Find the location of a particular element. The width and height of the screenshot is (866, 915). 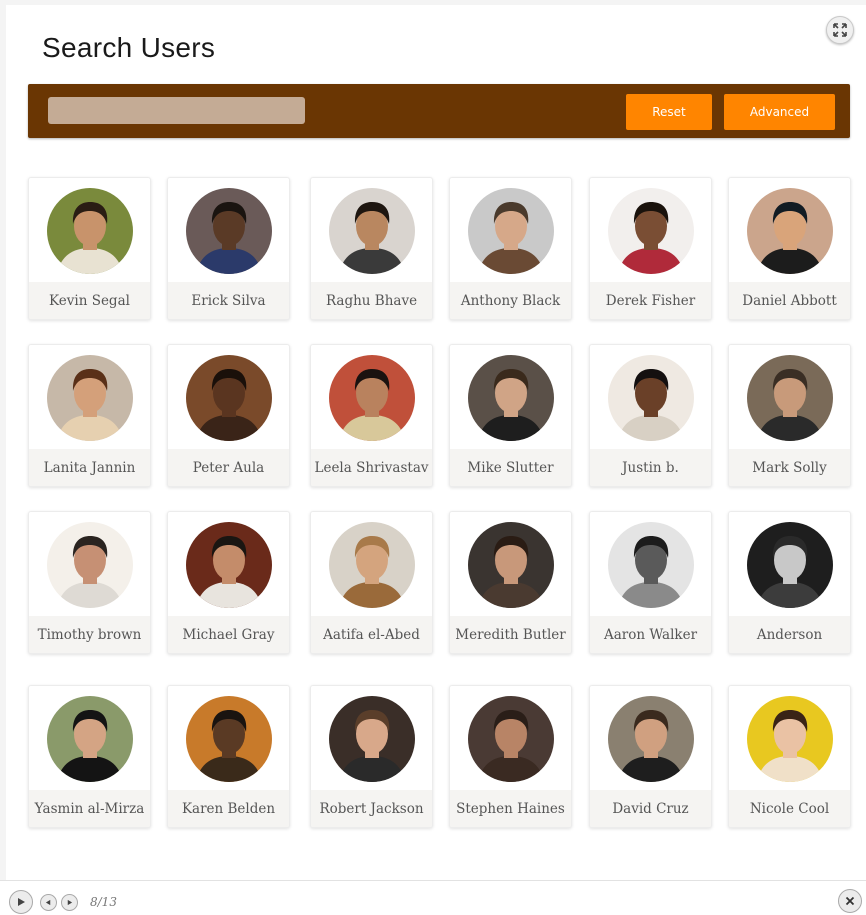

user-name: Kevin Segal is located at coordinates (89, 300).